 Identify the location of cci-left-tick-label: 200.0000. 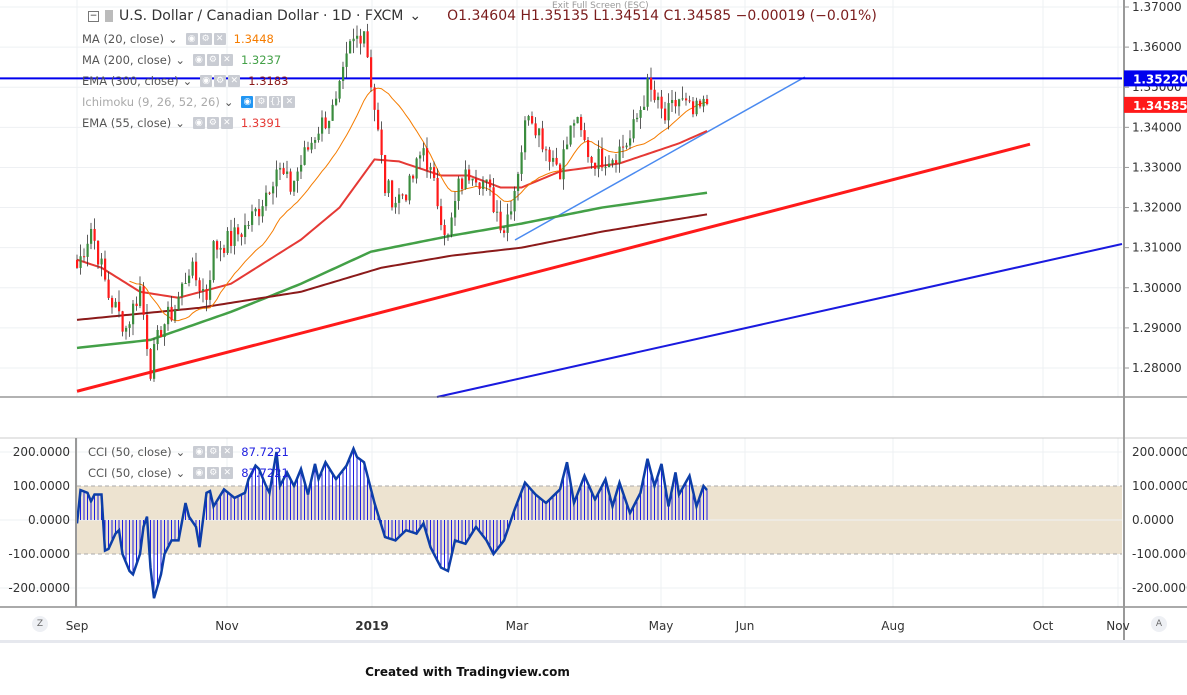
(41, 452).